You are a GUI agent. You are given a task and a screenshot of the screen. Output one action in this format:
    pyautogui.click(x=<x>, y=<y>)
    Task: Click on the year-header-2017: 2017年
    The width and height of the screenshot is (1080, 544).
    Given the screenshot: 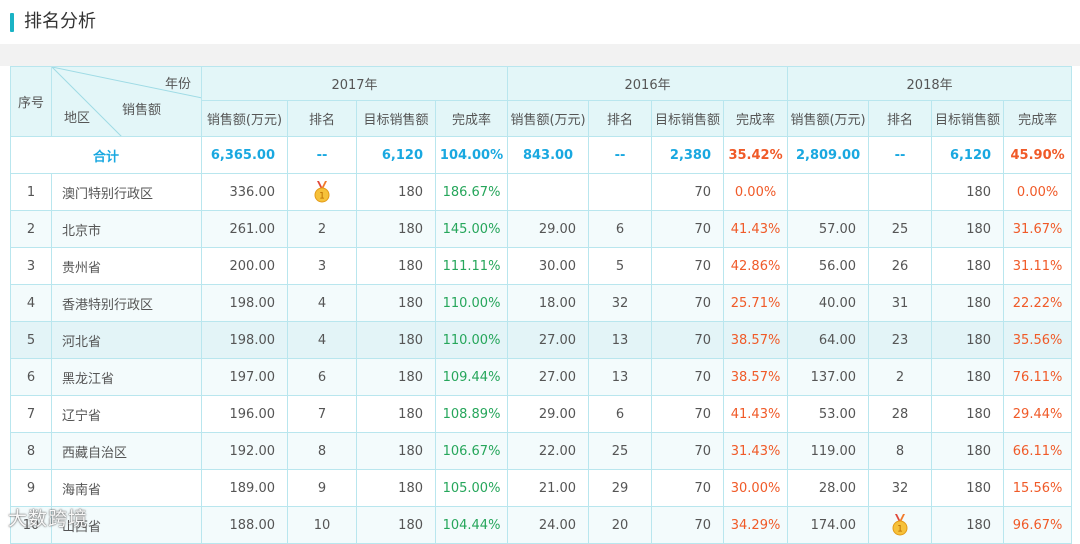 What is the action you would take?
    pyautogui.click(x=354, y=83)
    